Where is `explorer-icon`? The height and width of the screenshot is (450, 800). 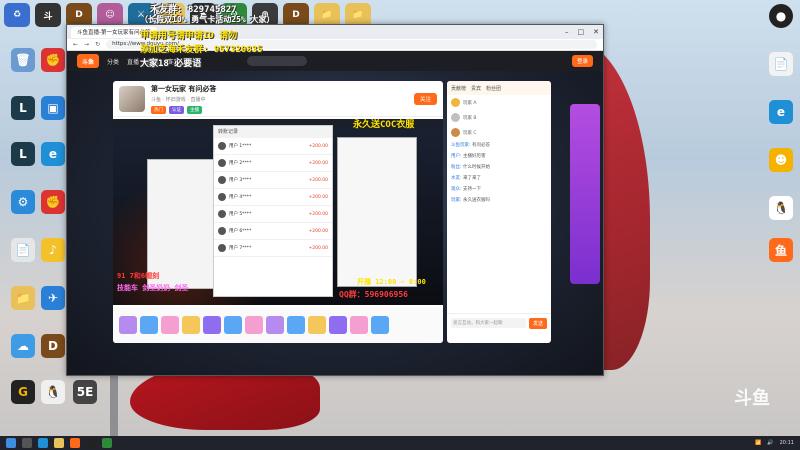 explorer-icon is located at coordinates (59, 443).